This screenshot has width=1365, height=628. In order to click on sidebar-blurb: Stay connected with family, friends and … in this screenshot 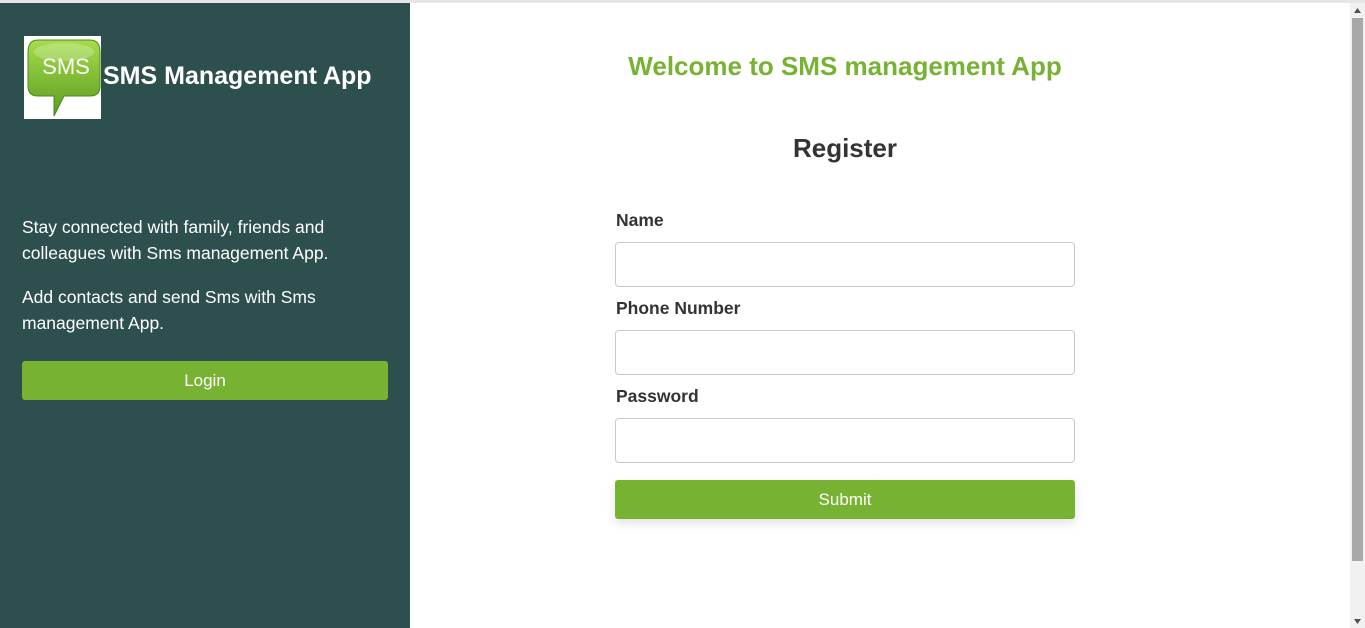, I will do `click(192, 284)`.